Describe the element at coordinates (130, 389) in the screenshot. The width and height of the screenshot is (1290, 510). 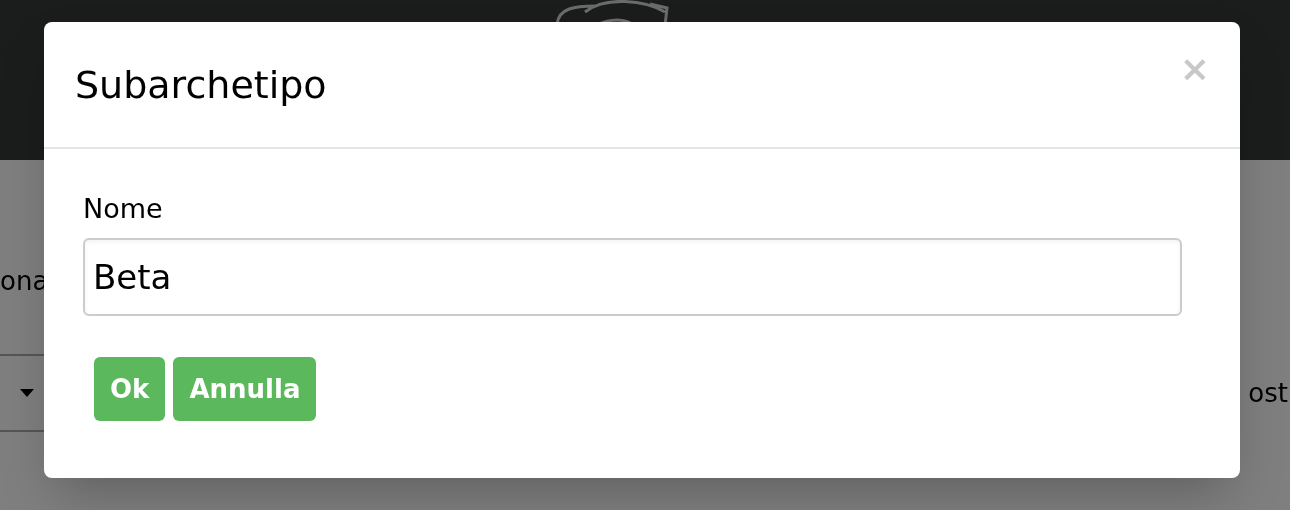
I see `ok-button: Ok` at that location.